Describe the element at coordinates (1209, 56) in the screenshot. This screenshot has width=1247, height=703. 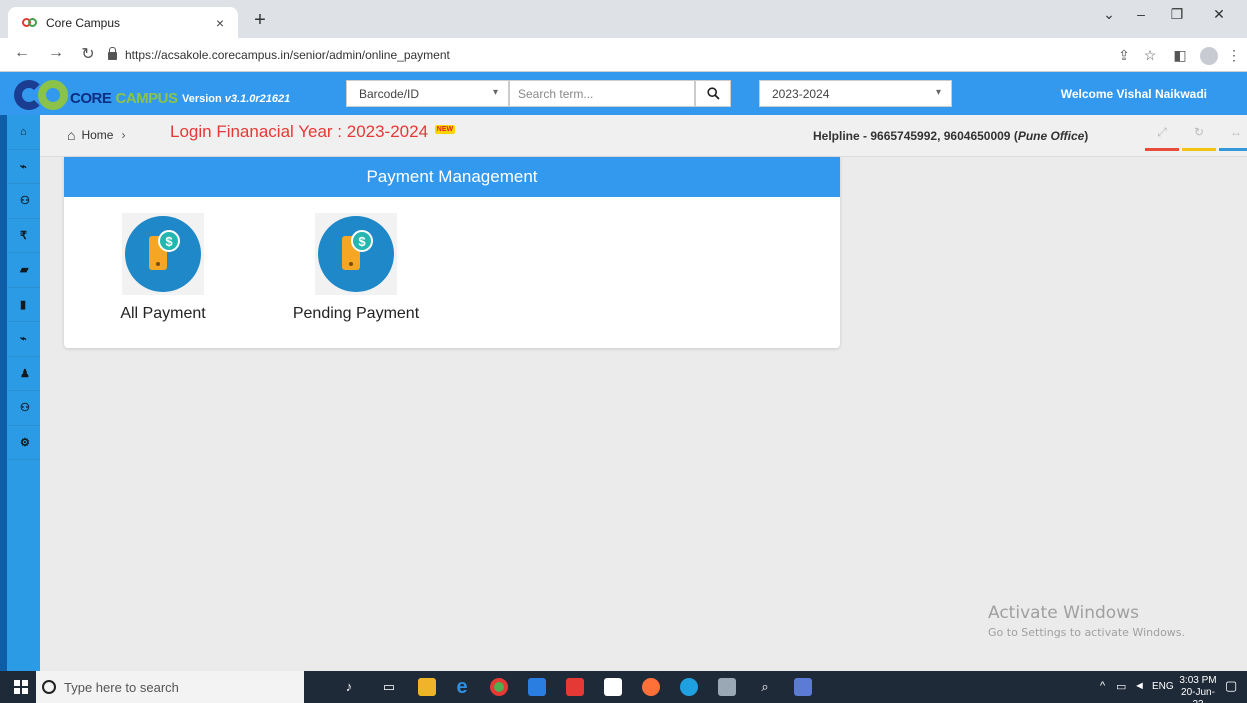
I see `profile-avatar` at that location.